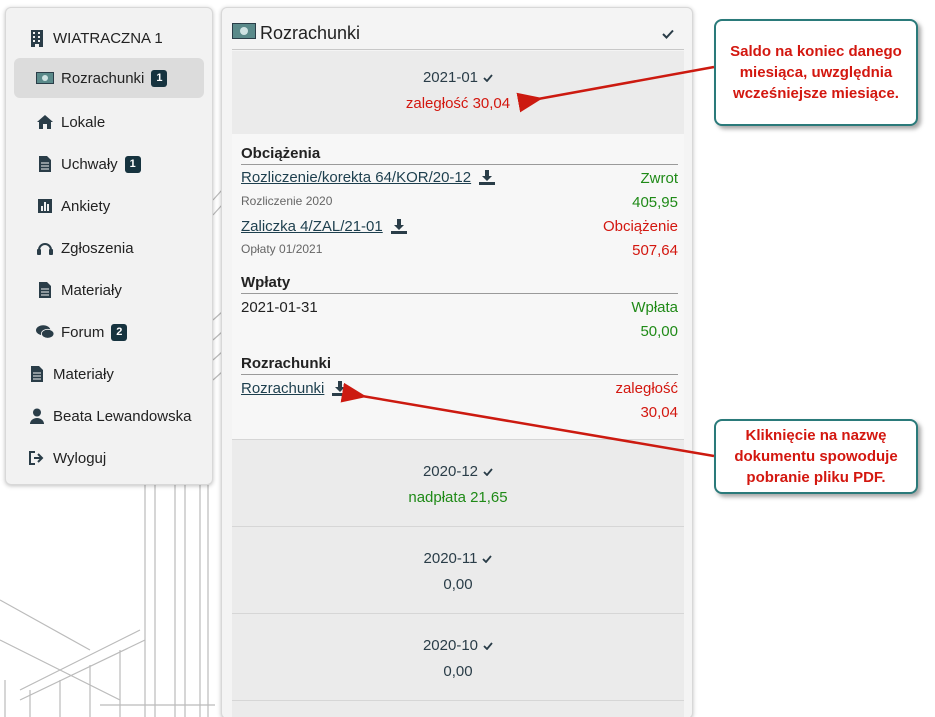  What do you see at coordinates (668, 35) in the screenshot?
I see `collapse-icon` at bounding box center [668, 35].